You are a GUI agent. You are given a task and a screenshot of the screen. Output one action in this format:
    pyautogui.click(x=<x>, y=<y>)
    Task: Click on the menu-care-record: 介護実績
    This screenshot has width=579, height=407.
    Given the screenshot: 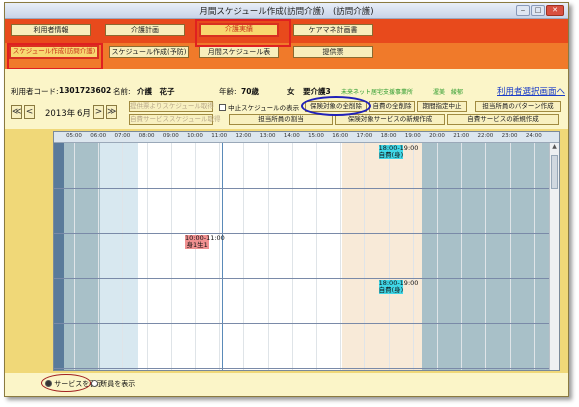 What is the action you would take?
    pyautogui.click(x=239, y=30)
    